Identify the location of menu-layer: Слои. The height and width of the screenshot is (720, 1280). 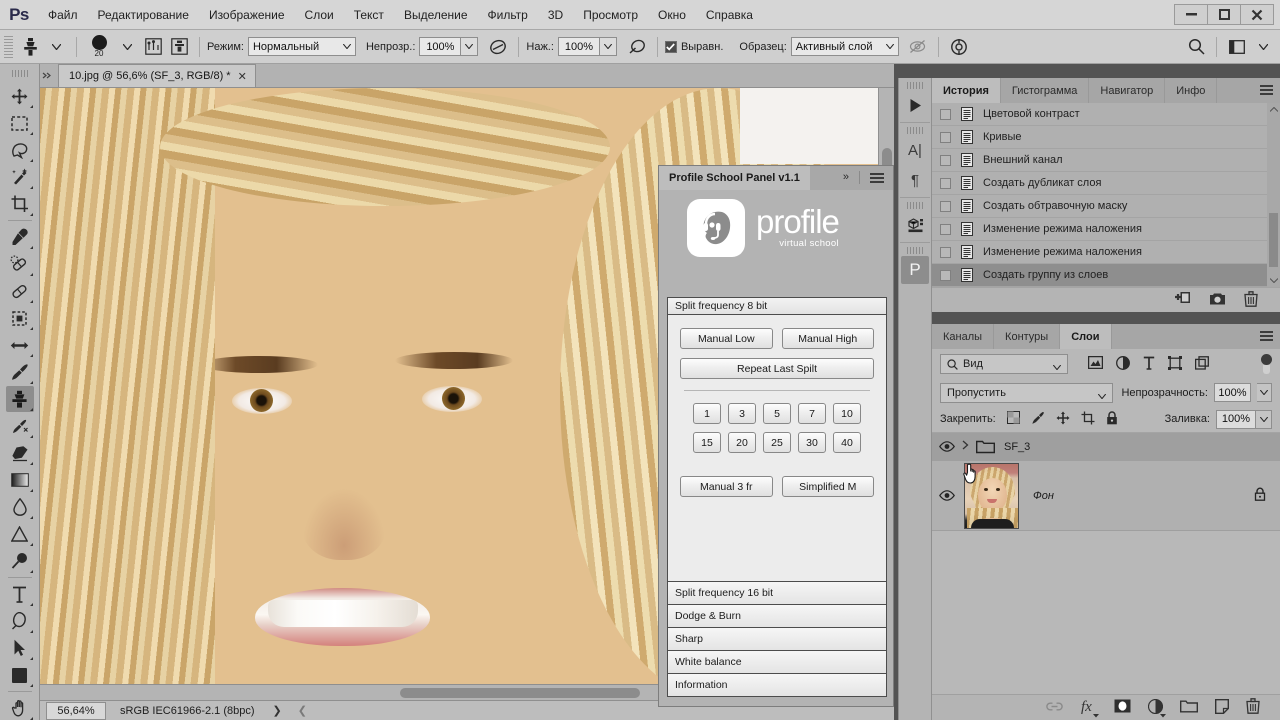
(319, 15).